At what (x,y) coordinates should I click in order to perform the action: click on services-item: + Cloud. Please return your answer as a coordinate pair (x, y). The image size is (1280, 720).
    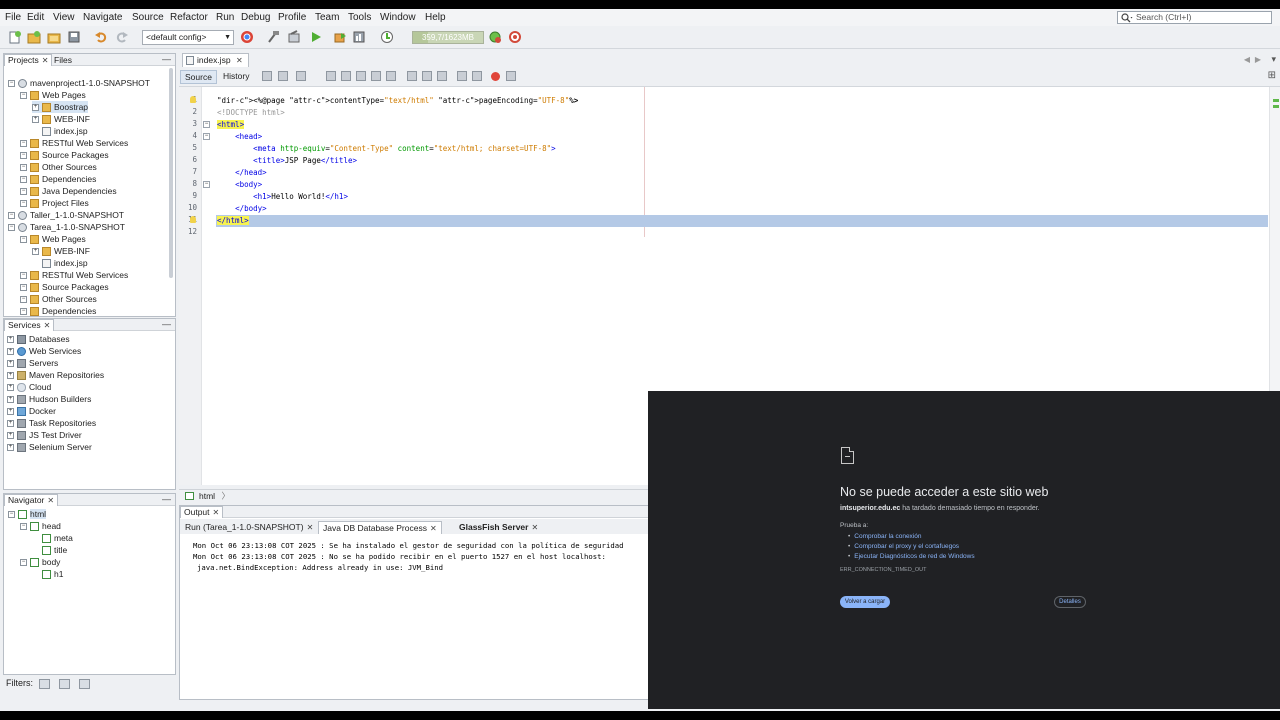
    Looking at the image, I should click on (29, 387).